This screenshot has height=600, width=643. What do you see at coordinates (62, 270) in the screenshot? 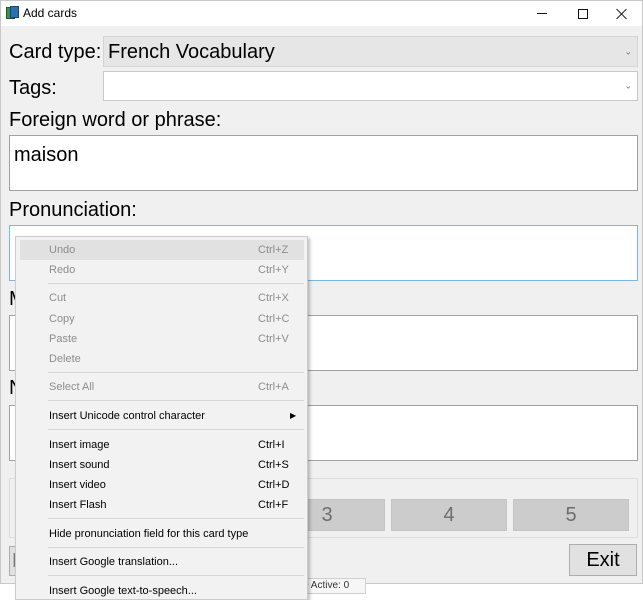
I see `menu-item-label: Redo` at bounding box center [62, 270].